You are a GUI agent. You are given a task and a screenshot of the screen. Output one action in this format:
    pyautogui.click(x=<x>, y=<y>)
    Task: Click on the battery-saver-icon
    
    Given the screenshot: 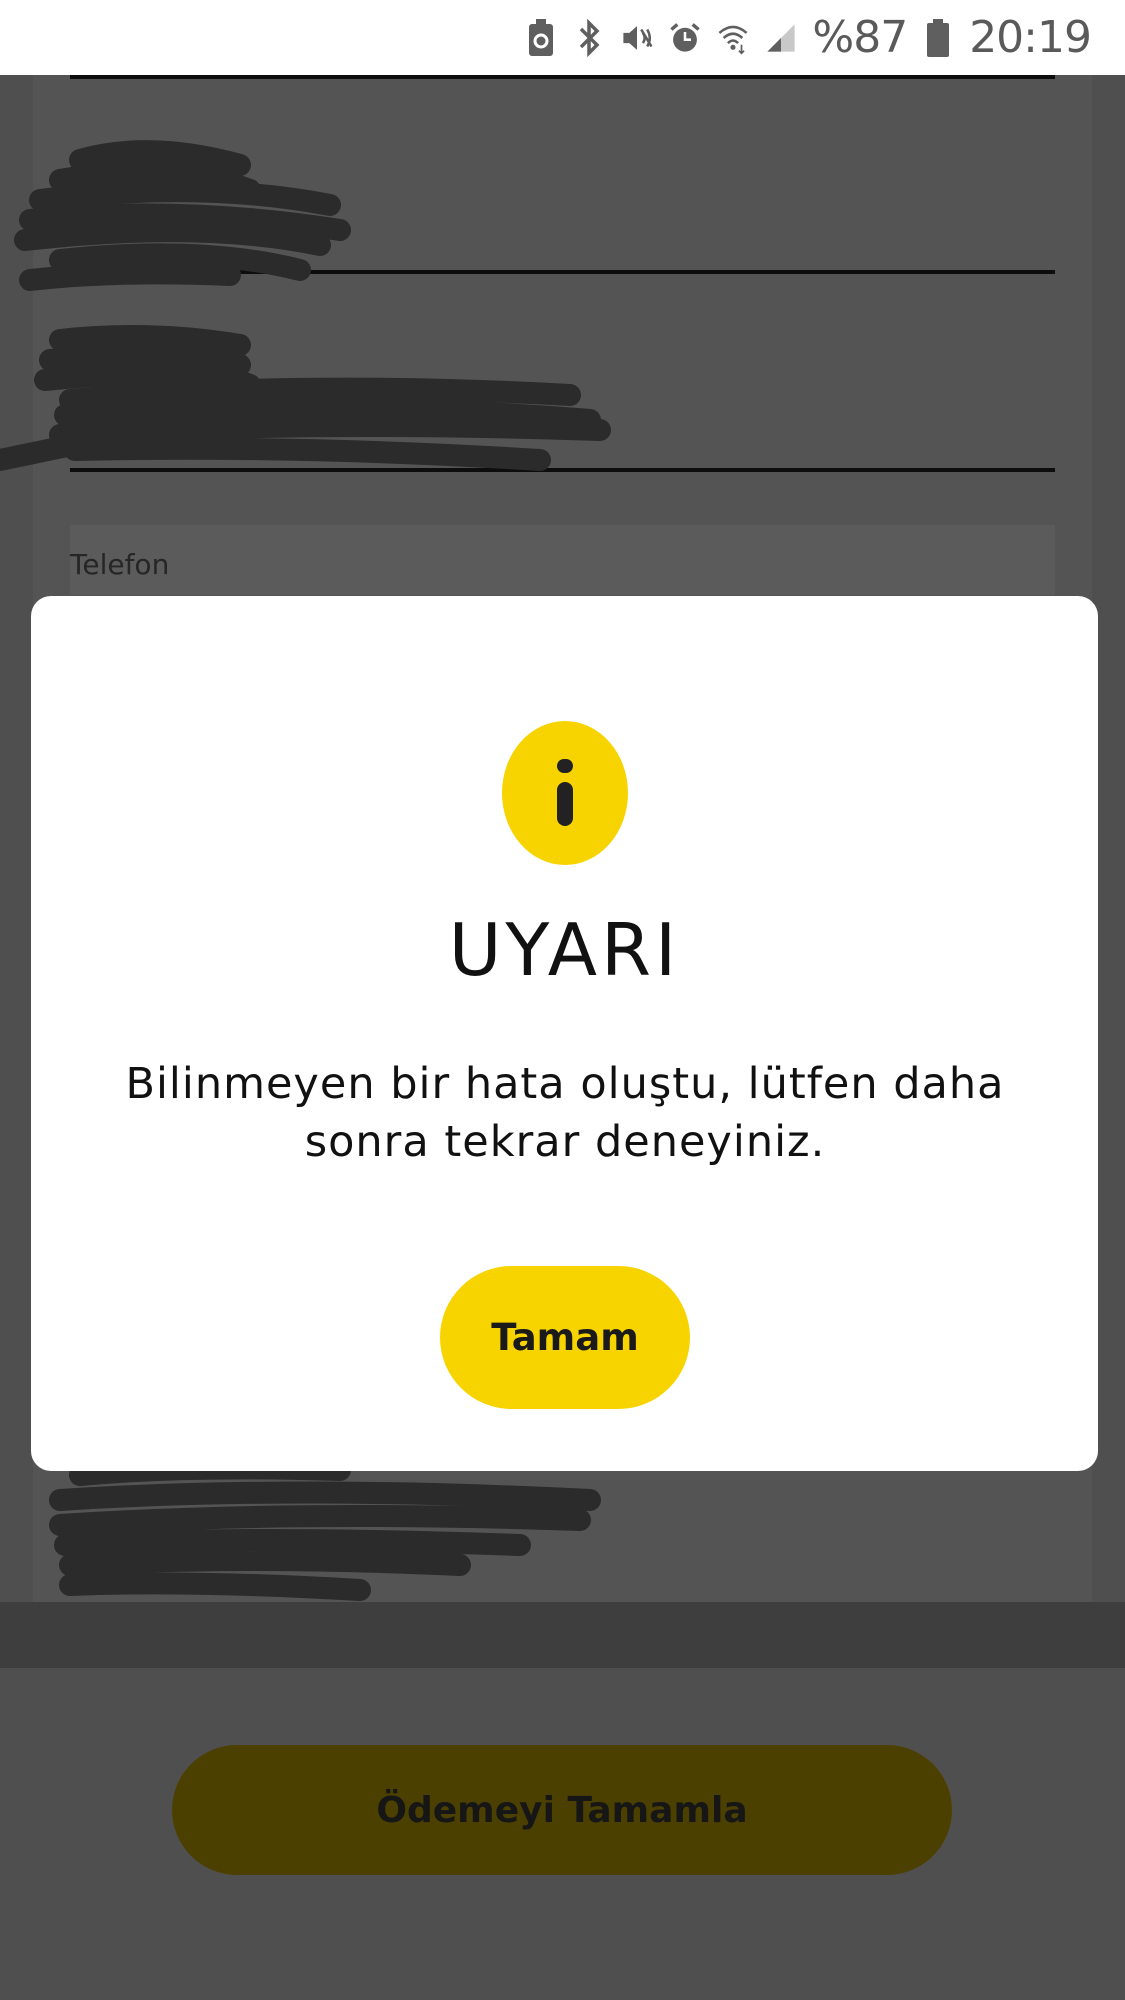 What is the action you would take?
    pyautogui.click(x=541, y=38)
    